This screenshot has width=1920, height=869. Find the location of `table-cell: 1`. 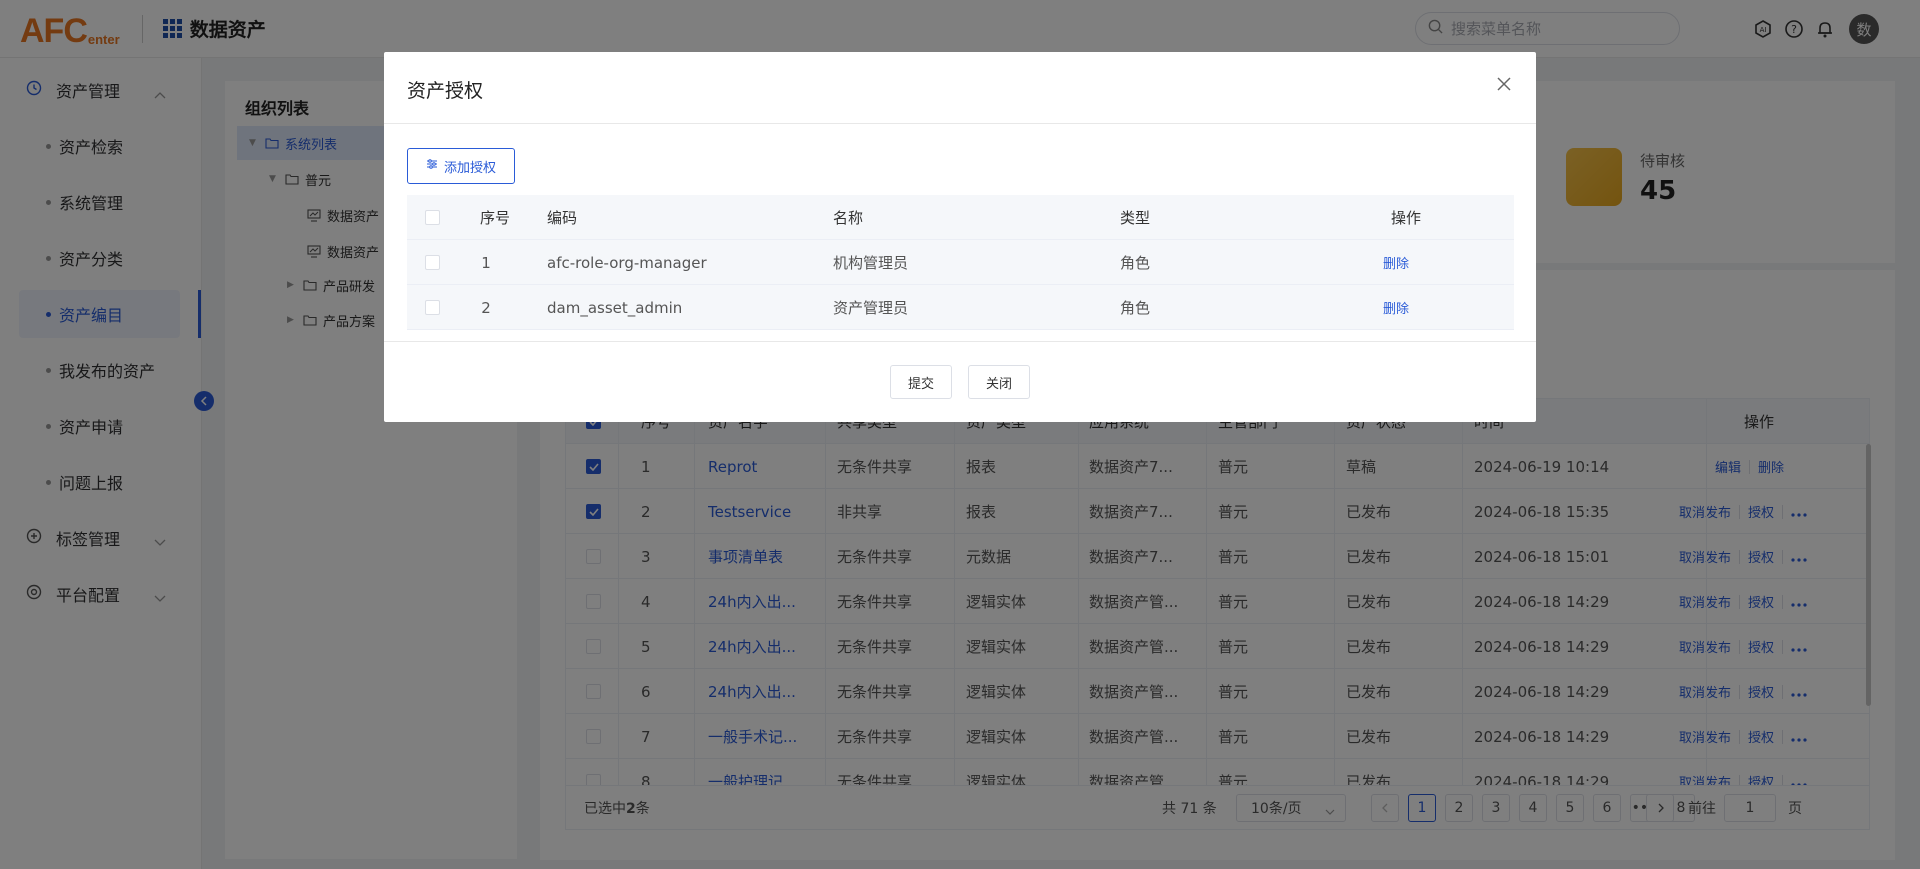

table-cell: 1 is located at coordinates (486, 262).